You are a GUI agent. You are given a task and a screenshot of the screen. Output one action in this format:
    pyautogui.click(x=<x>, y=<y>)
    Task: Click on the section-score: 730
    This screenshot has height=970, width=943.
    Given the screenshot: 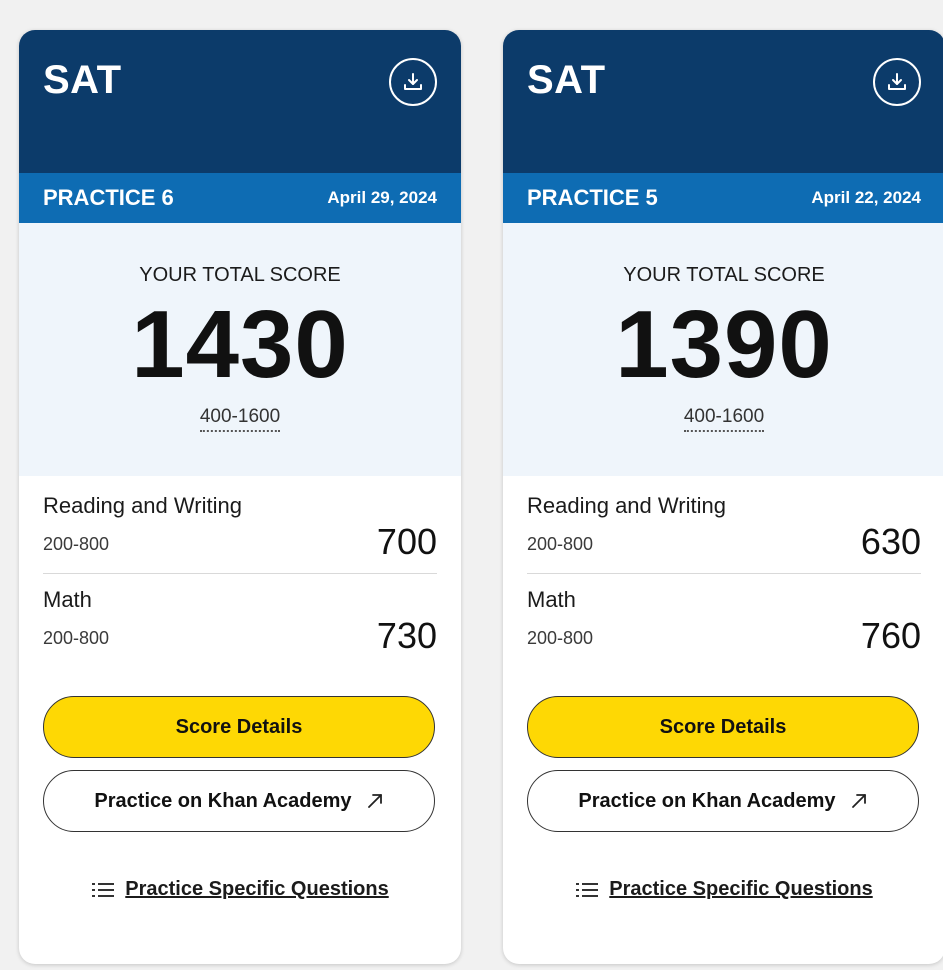 What is the action you would take?
    pyautogui.click(x=406, y=635)
    